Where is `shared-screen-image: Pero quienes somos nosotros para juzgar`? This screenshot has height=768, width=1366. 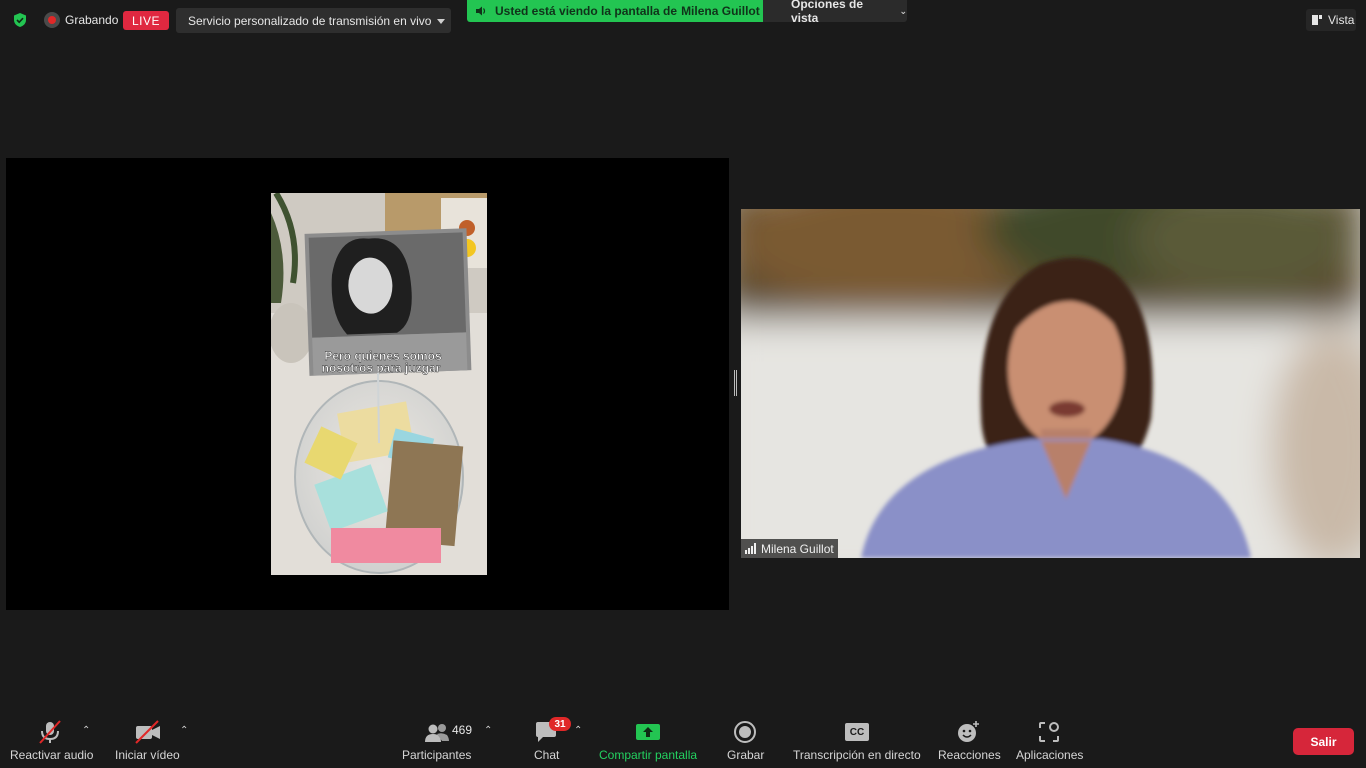 shared-screen-image: Pero quienes somos nosotros para juzgar is located at coordinates (379, 384).